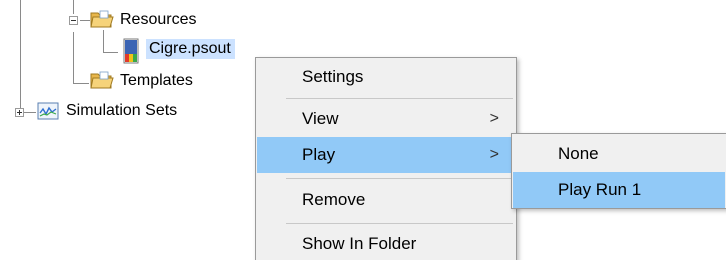 This screenshot has height=260, width=726. What do you see at coordinates (73, 20) in the screenshot?
I see `collapse-toggle` at bounding box center [73, 20].